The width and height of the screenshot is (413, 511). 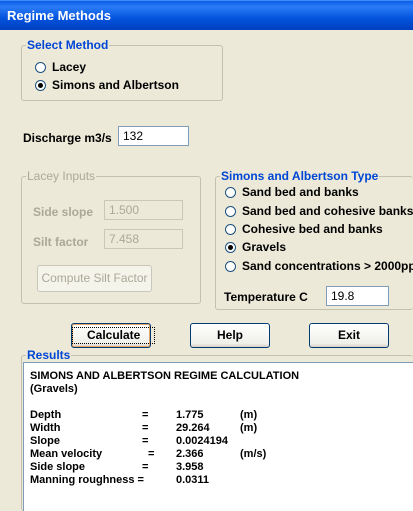 What do you see at coordinates (253, 454) in the screenshot?
I see `result-unit: (m/s)` at bounding box center [253, 454].